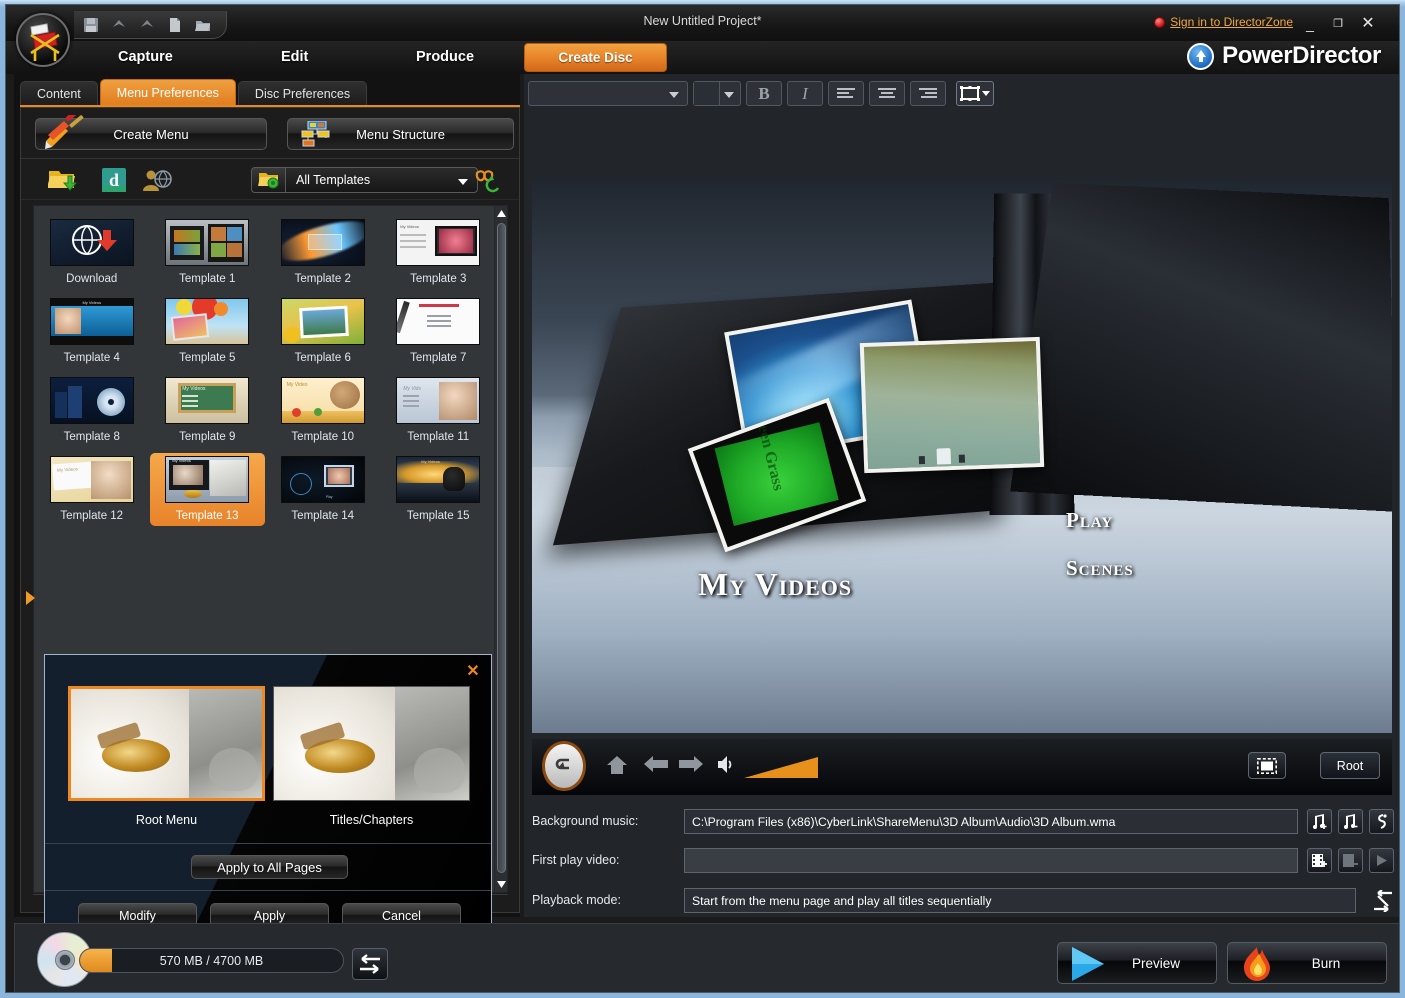 The width and height of the screenshot is (1405, 998). What do you see at coordinates (43, 40) in the screenshot?
I see `app-logo-icon` at bounding box center [43, 40].